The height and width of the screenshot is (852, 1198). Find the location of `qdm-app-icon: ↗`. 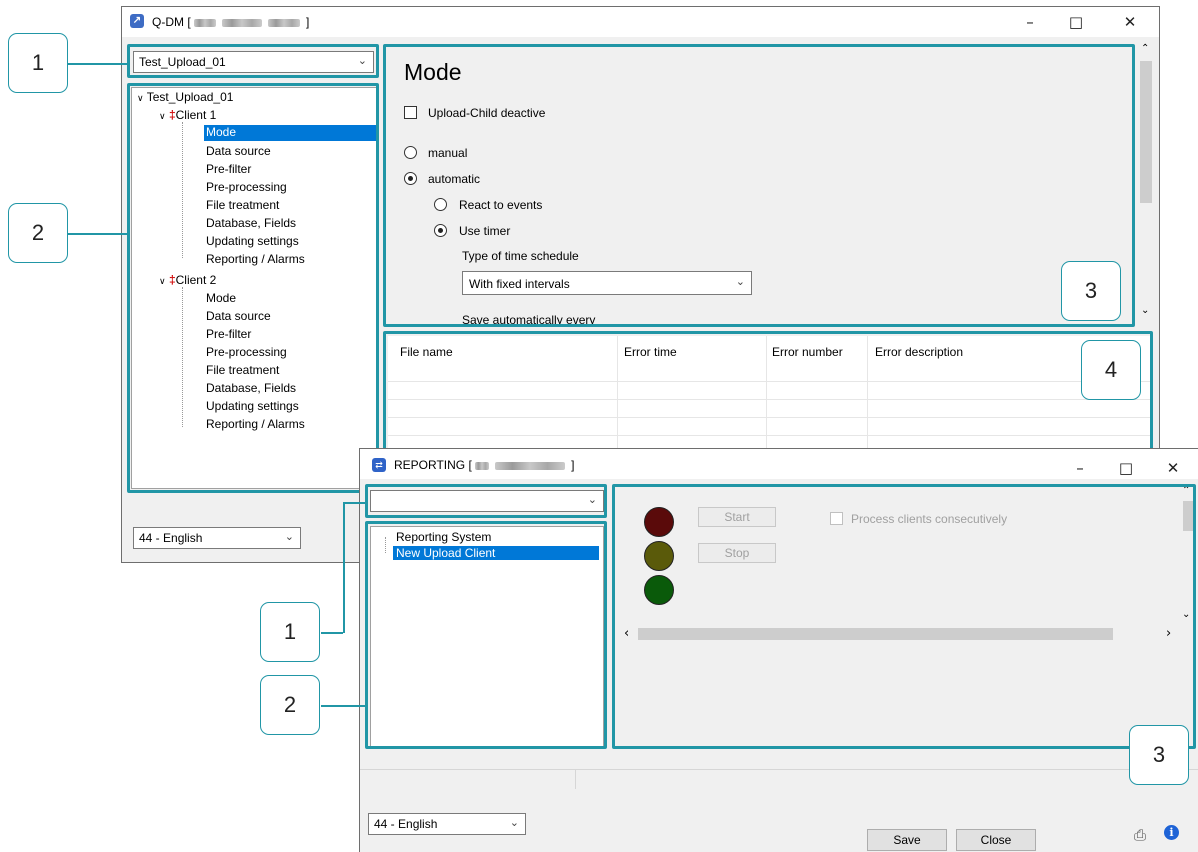

qdm-app-icon: ↗ is located at coordinates (137, 21).